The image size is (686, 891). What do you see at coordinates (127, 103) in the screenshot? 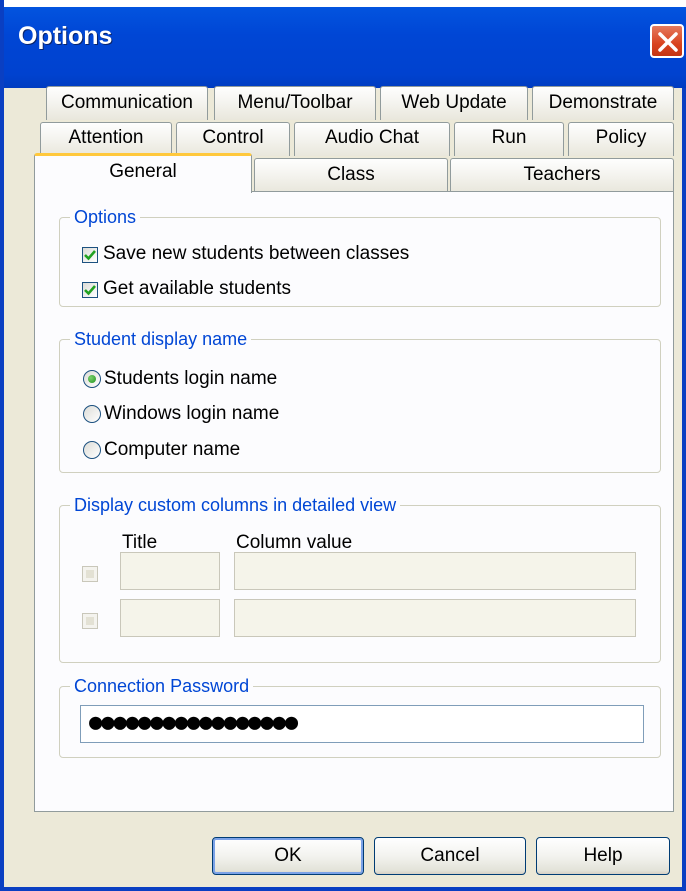
I see `tab-communication: Communication` at bounding box center [127, 103].